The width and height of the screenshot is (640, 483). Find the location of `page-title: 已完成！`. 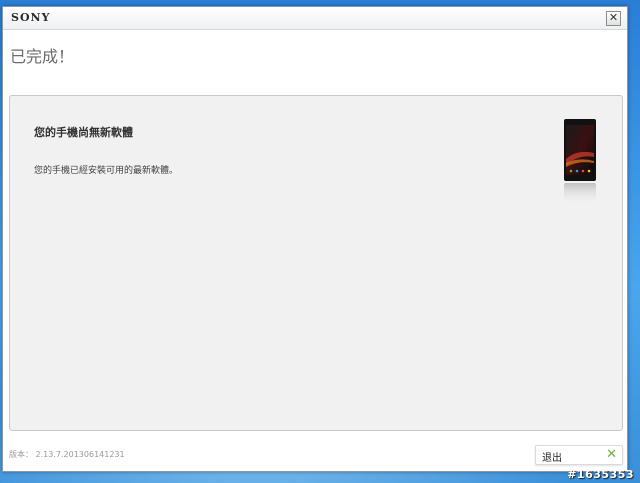

page-title: 已完成！ is located at coordinates (42, 56).